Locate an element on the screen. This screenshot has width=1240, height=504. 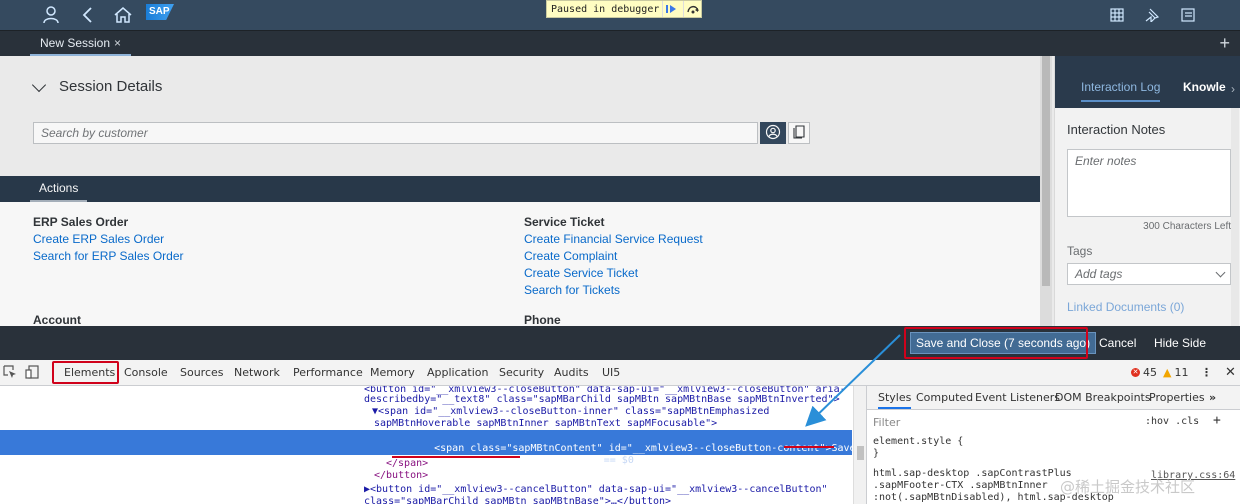
side-panel-tabs: Interaction Log Knowle › is located at coordinates (1147, 82).